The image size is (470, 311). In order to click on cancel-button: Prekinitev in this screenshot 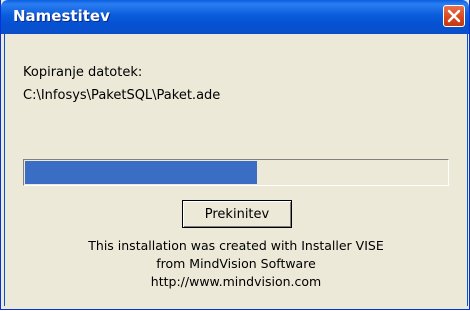, I will do `click(237, 214)`.